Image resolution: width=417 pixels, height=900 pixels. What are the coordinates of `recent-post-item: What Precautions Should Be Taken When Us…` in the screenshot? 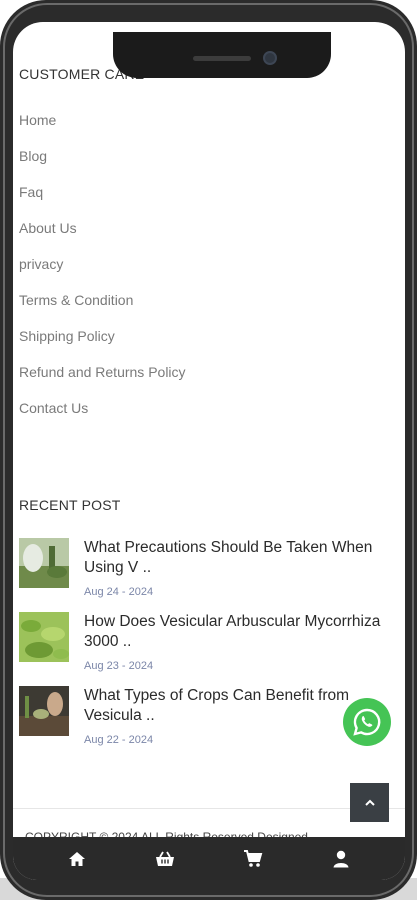 It's located at (209, 575).